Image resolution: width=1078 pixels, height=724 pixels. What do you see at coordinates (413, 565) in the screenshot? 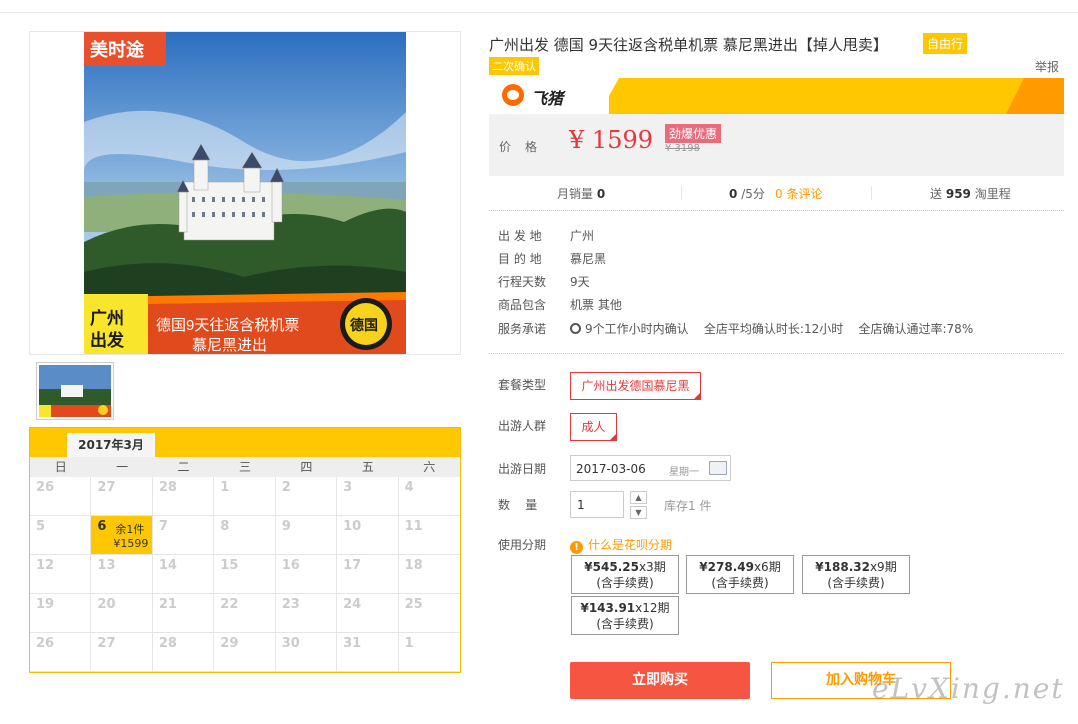
I see `day-number: 18` at bounding box center [413, 565].